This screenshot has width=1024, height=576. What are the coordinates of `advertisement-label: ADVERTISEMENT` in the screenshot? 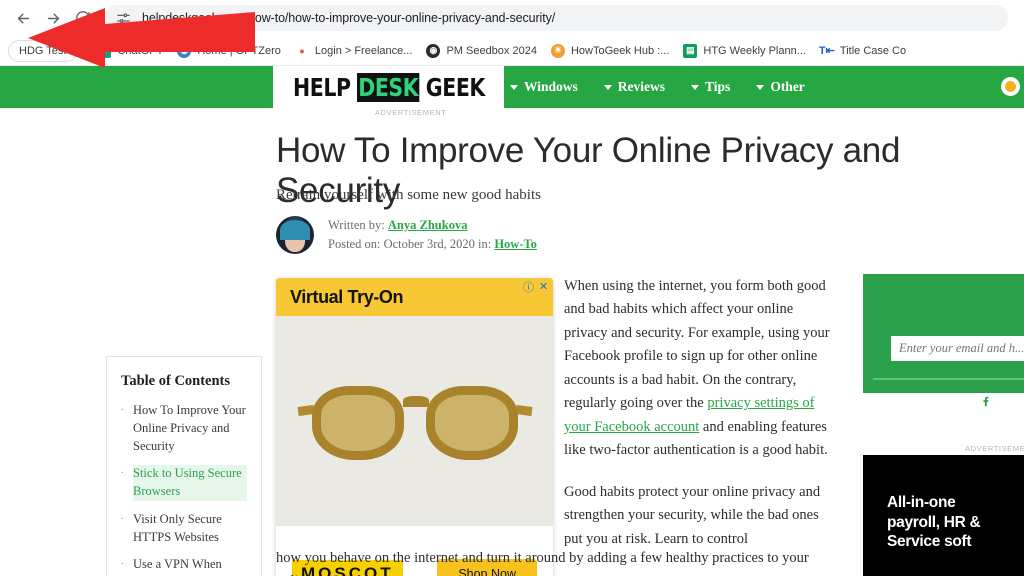 It's located at (411, 112).